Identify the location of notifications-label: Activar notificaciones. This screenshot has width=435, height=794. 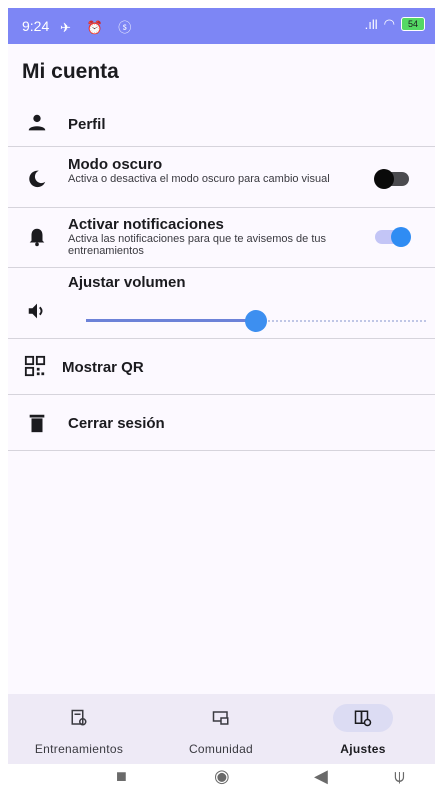
(146, 224).